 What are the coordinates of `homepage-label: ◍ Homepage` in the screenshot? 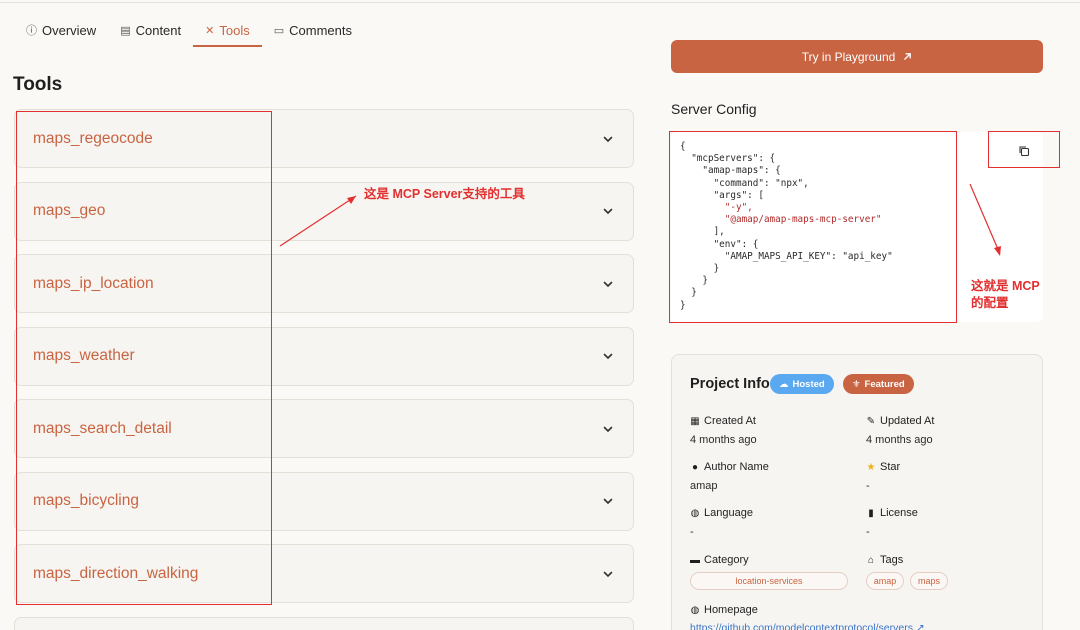 It's located at (724, 610).